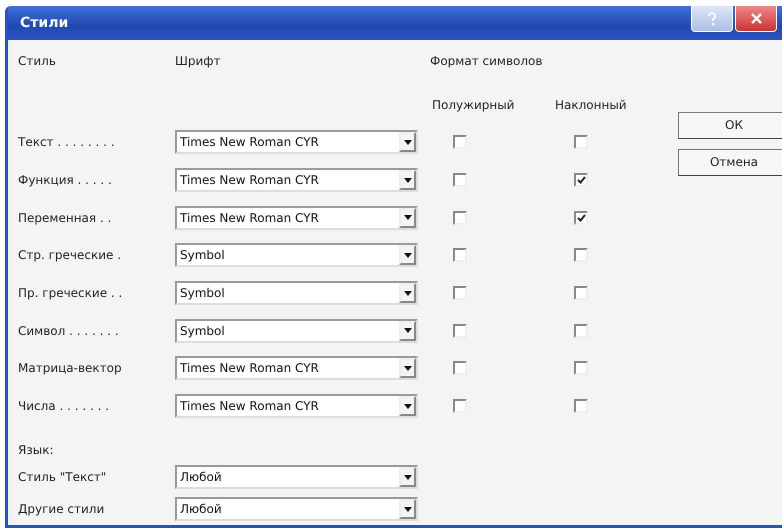 The width and height of the screenshot is (782, 531). Describe the element at coordinates (69, 331) in the screenshot. I see `style-label: Символ . . . . . . .` at that location.